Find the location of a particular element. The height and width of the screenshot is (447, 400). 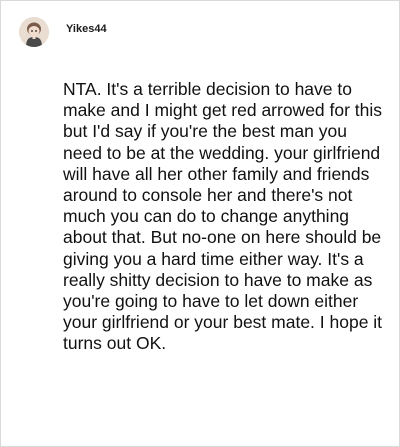

username: Yikes44 is located at coordinates (86, 29).